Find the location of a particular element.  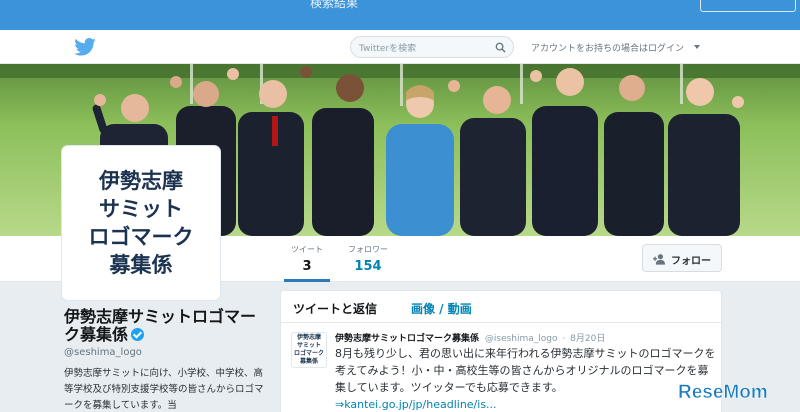

tweet-author-handle: @iseshima_logo is located at coordinates (521, 339).